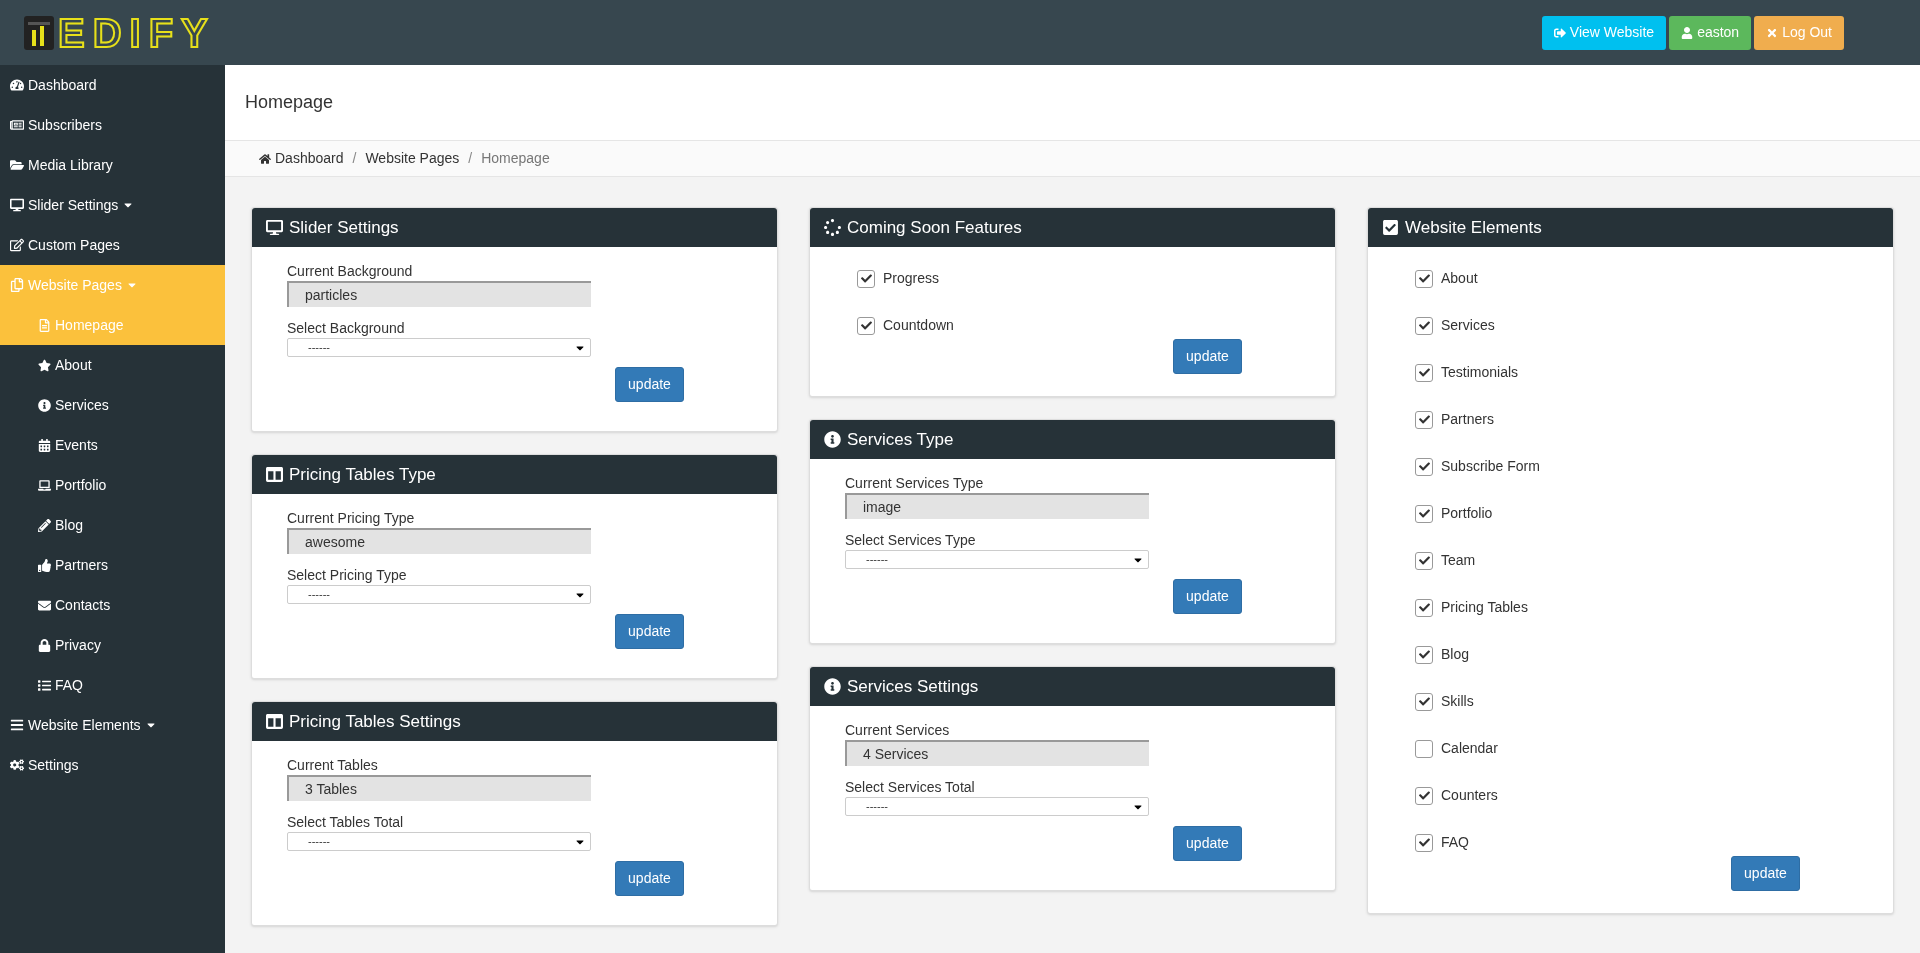 Image resolution: width=1920 pixels, height=953 pixels. What do you see at coordinates (17, 85) in the screenshot?
I see `dashboard-icon` at bounding box center [17, 85].